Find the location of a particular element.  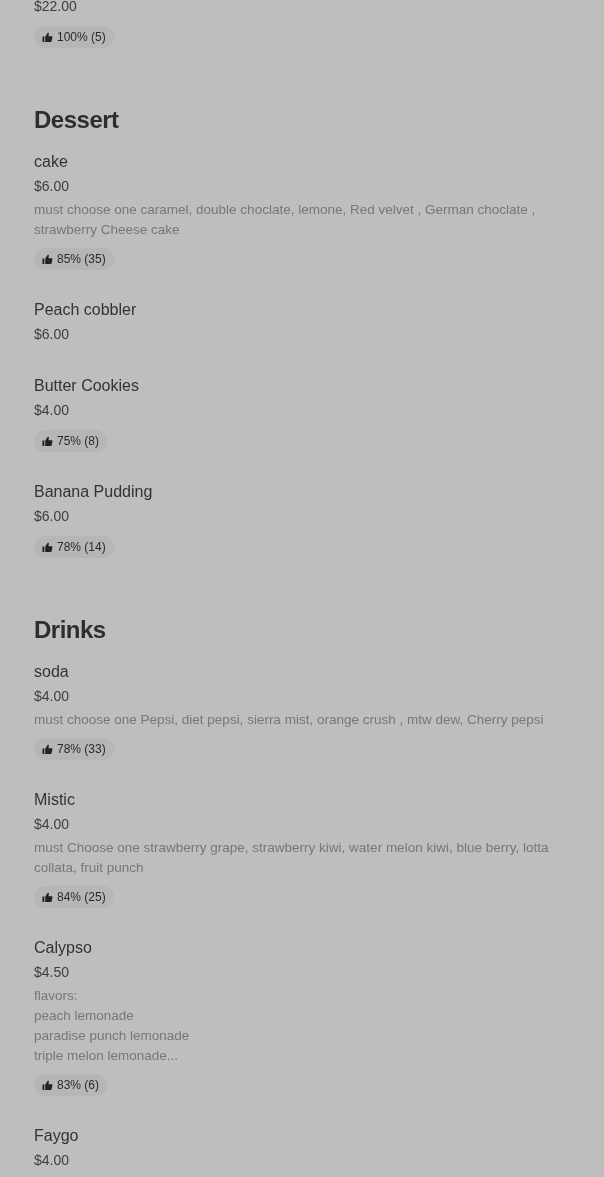

item-name: Butter Cookies is located at coordinates (86, 386).